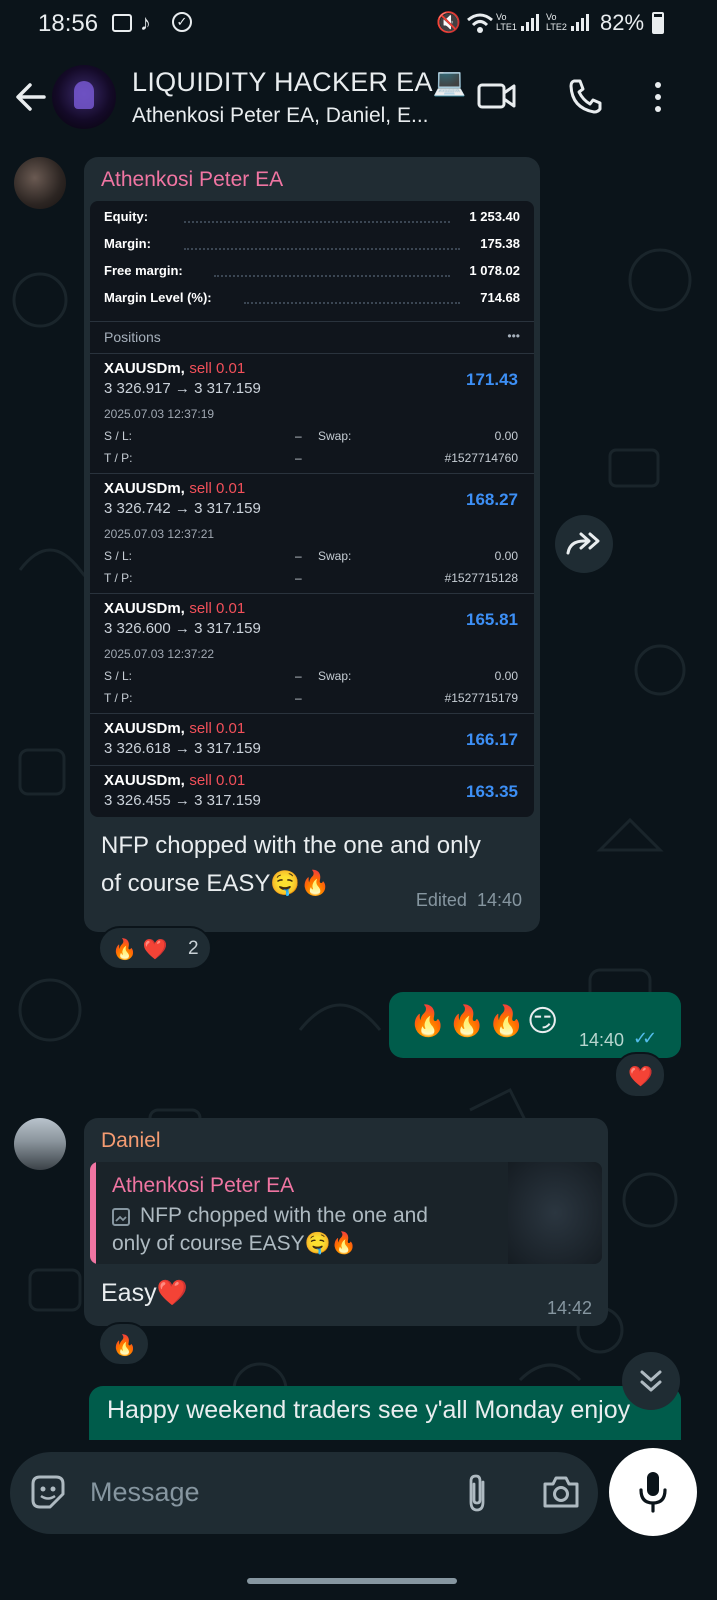  Describe the element at coordinates (144, 1293) in the screenshot. I see `message-text: Easy❤️` at that location.